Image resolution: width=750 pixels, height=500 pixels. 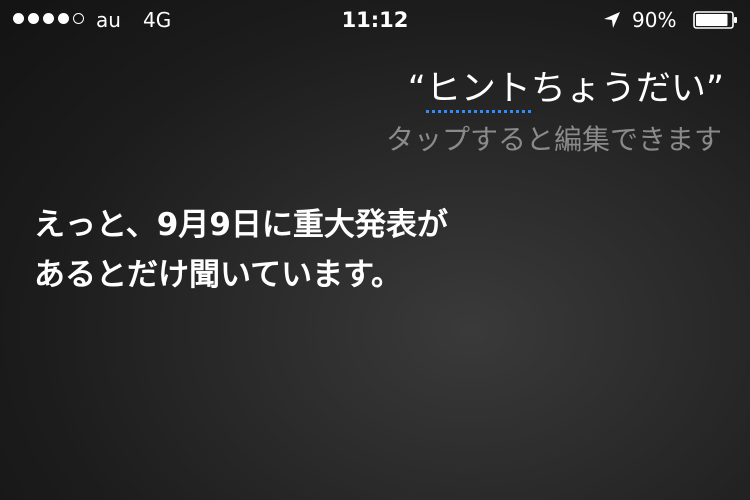 I want to click on response-line-2: あるとだけ聞いています。, so click(x=218, y=275).